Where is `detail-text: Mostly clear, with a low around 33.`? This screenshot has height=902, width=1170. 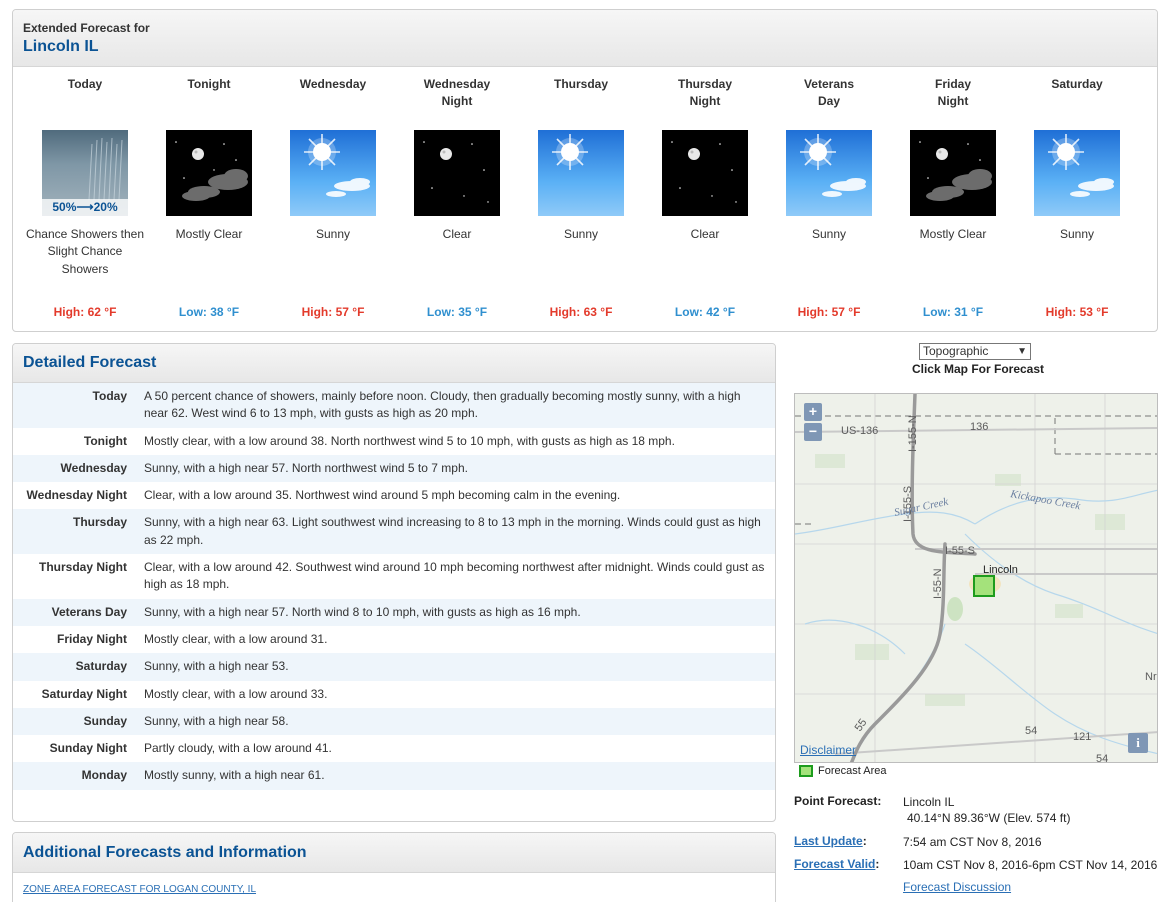 detail-text: Mostly clear, with a low around 33. is located at coordinates (236, 693).